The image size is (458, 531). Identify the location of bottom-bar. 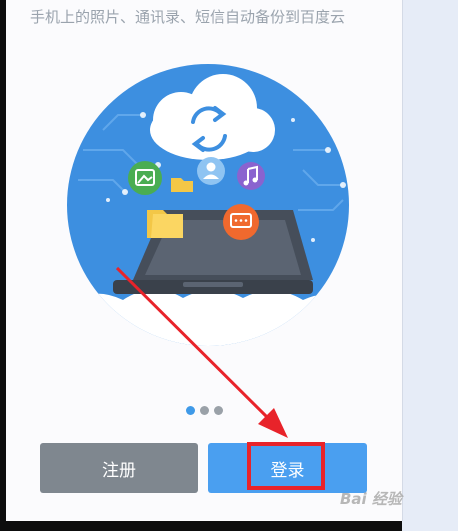
(201, 526).